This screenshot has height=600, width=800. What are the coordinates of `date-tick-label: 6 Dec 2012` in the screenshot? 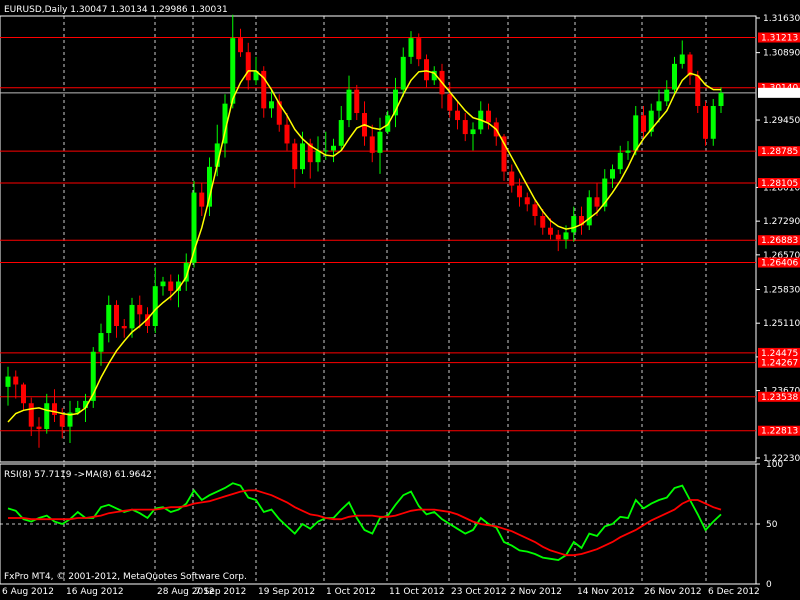 It's located at (734, 592).